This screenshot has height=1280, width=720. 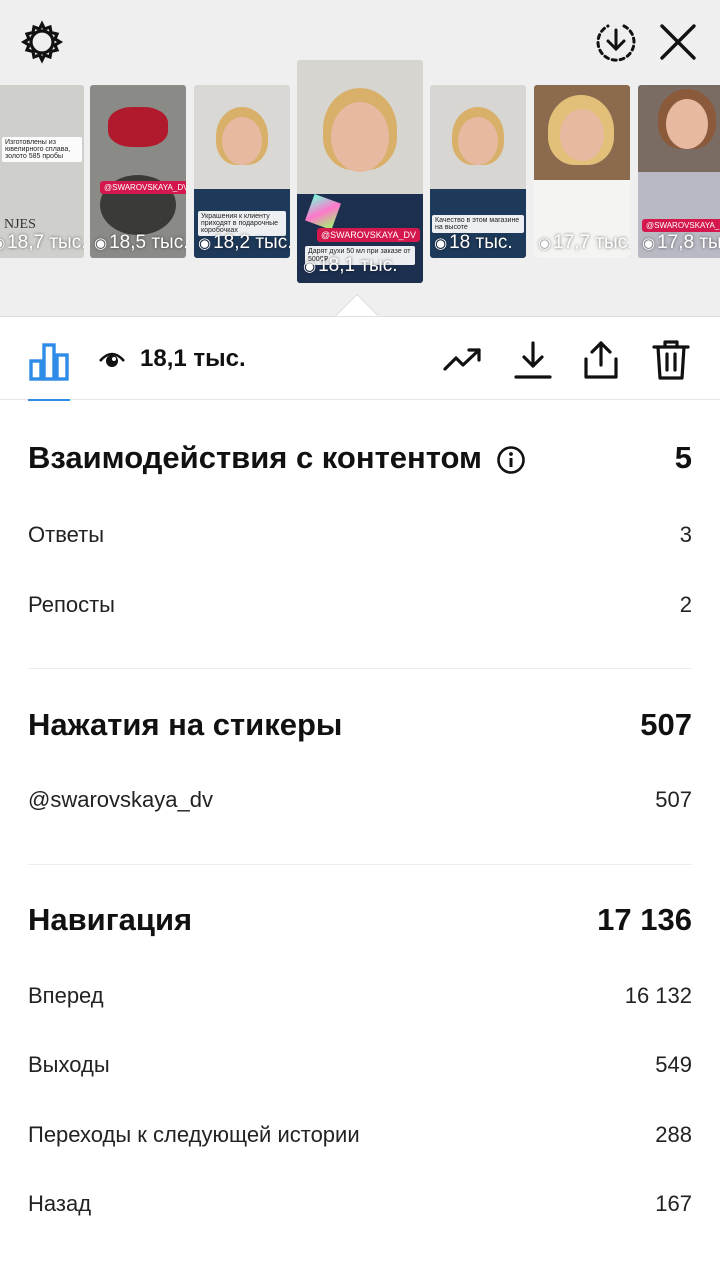 I want to click on metric-row: Переходы к следующей истории 288, so click(x=360, y=1135).